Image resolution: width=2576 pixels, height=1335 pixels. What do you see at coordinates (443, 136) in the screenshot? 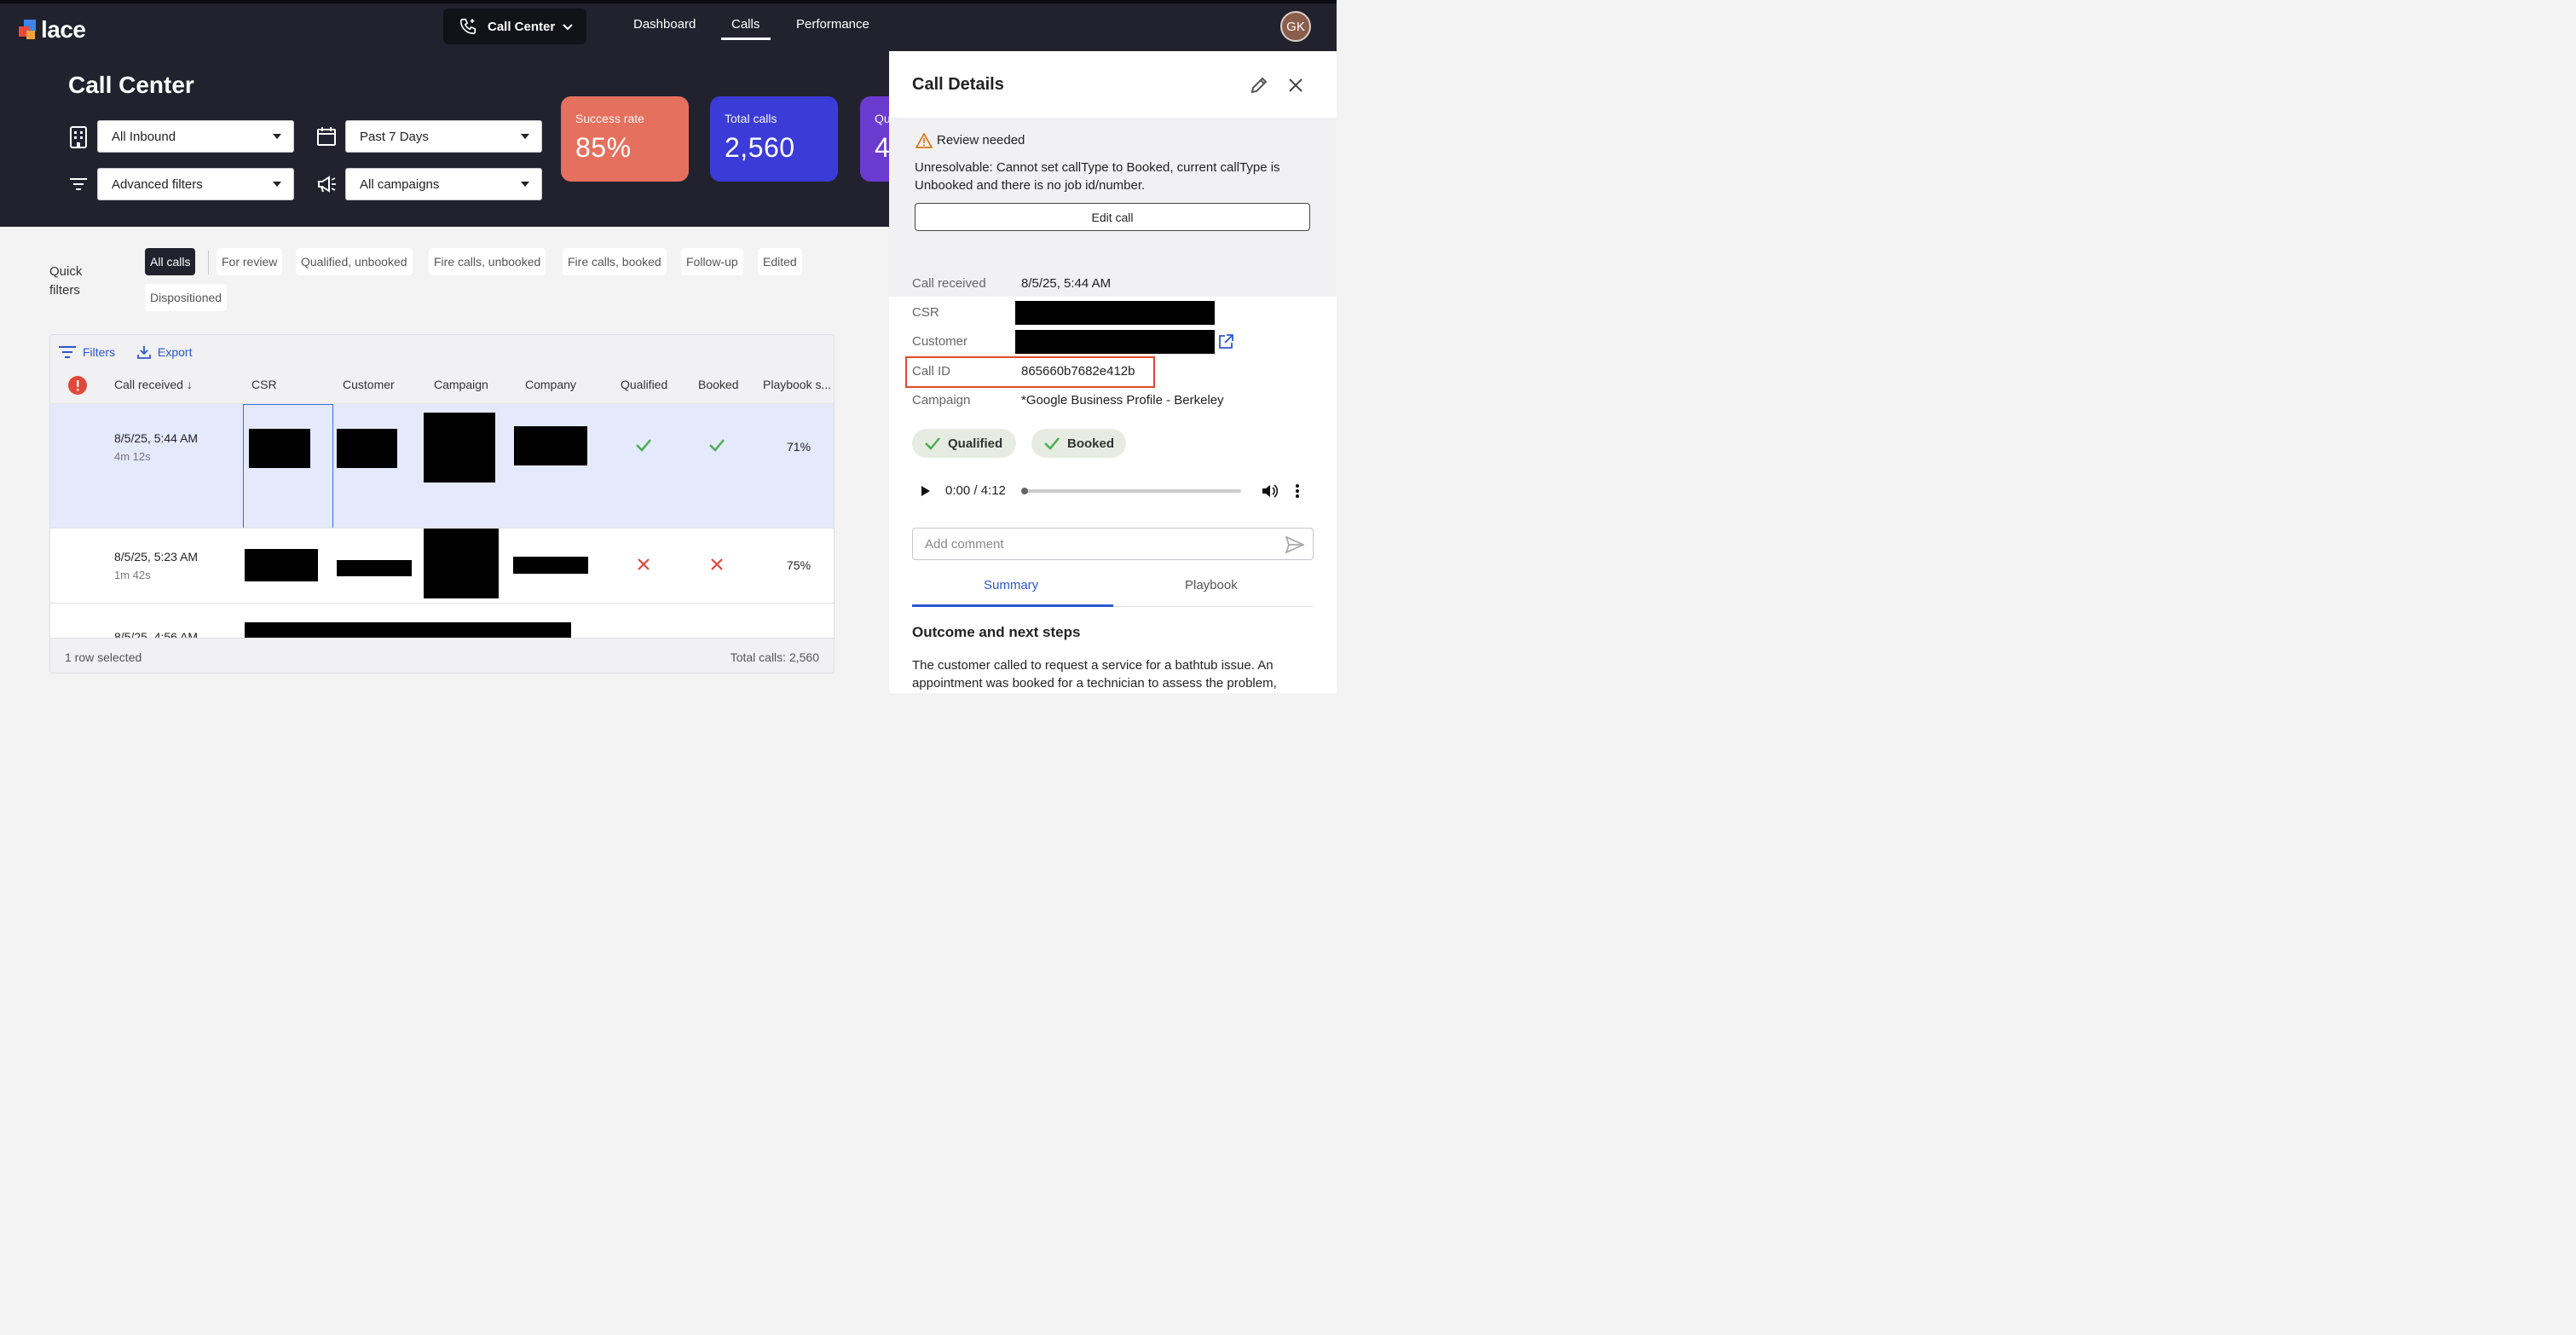
I see `date-range-select: Past 7 Days` at bounding box center [443, 136].